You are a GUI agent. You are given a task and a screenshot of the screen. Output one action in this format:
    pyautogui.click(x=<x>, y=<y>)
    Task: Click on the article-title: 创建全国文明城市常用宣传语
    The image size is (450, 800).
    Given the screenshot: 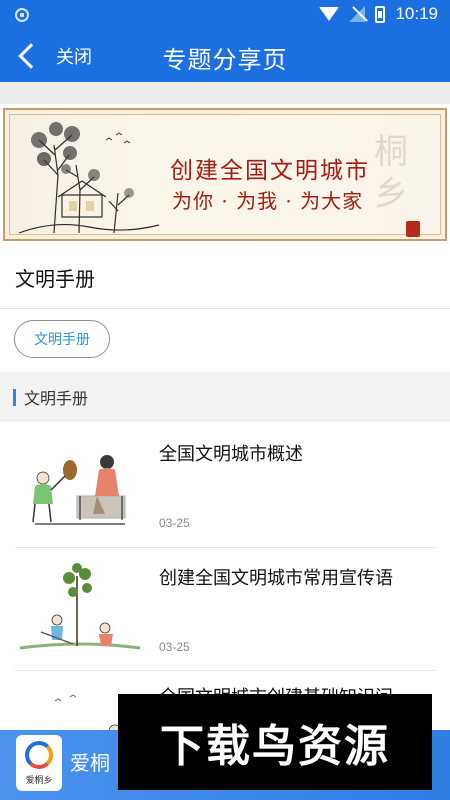 What is the action you would take?
    pyautogui.click(x=276, y=578)
    